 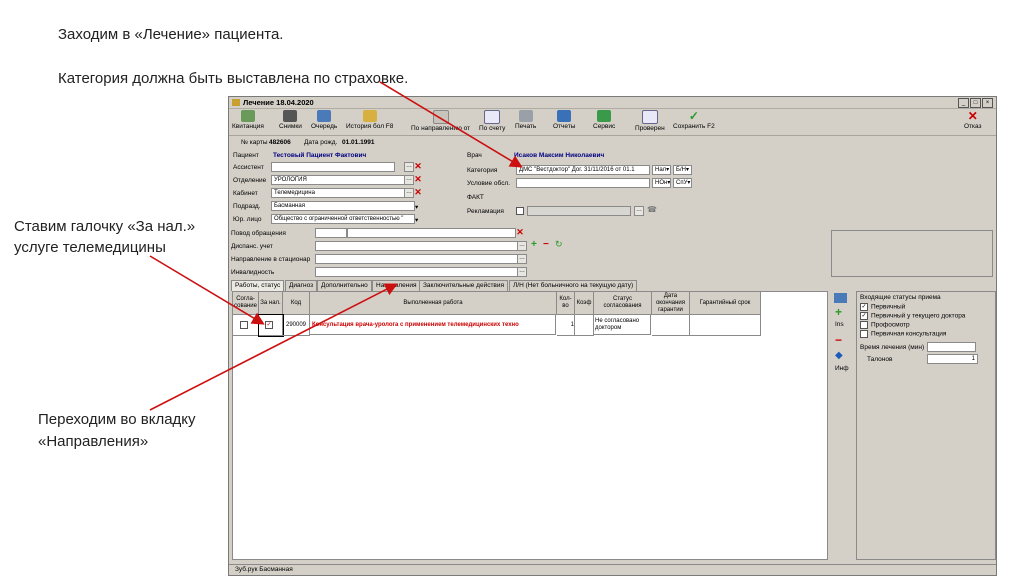 I want to click on arrow-to-cash-checkbox, so click(x=207, y=290).